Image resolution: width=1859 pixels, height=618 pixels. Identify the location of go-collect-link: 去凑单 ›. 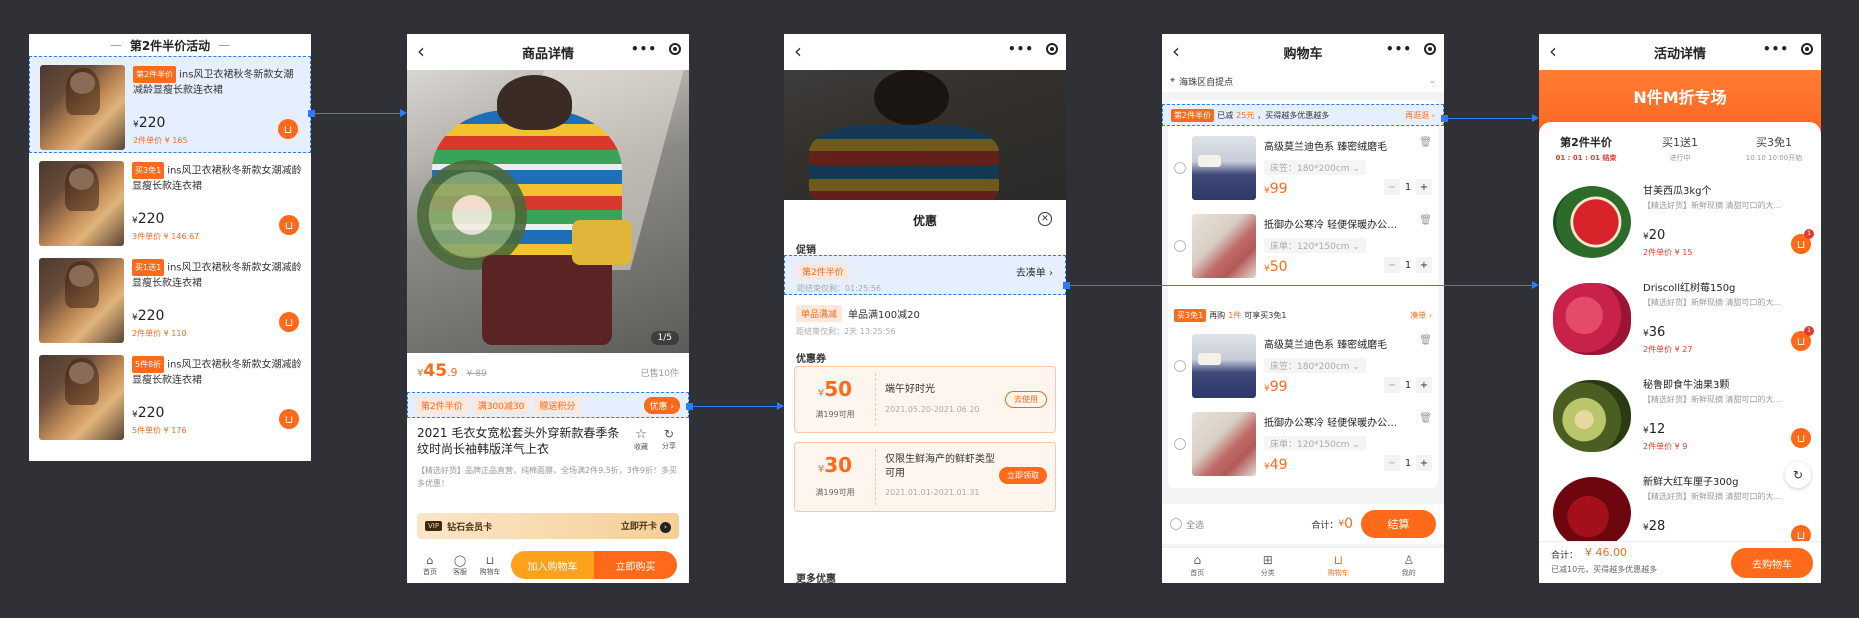
(1034, 271).